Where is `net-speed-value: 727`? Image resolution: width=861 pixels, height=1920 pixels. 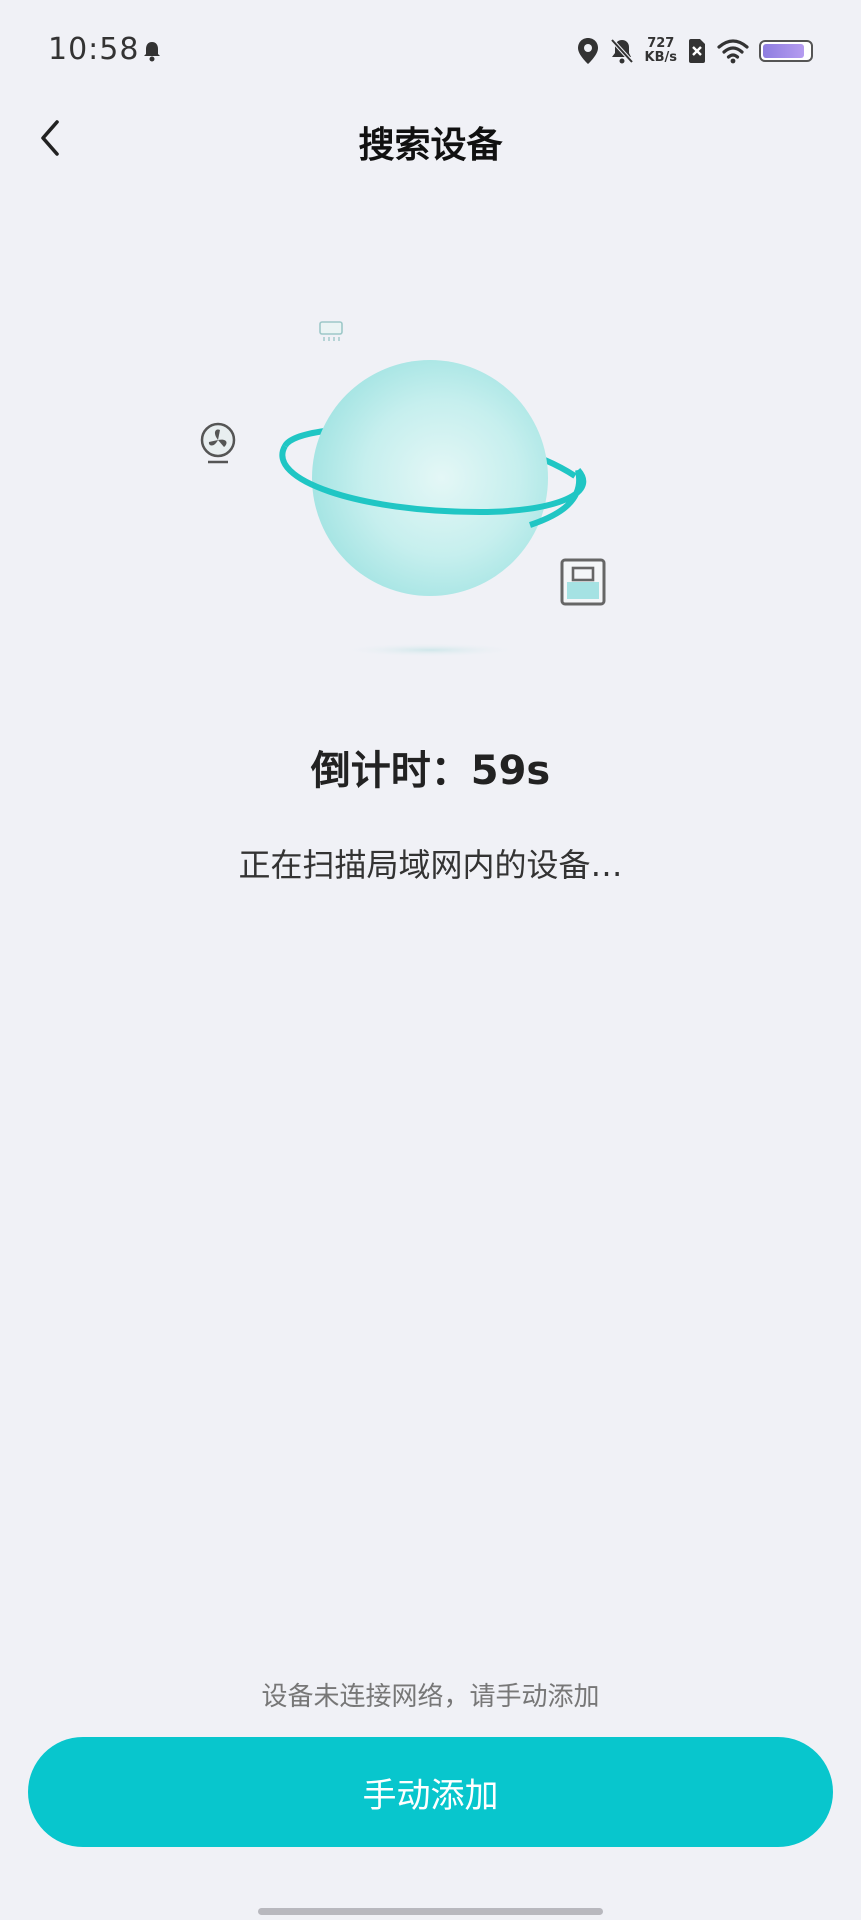
net-speed-value: 727 is located at coordinates (661, 43).